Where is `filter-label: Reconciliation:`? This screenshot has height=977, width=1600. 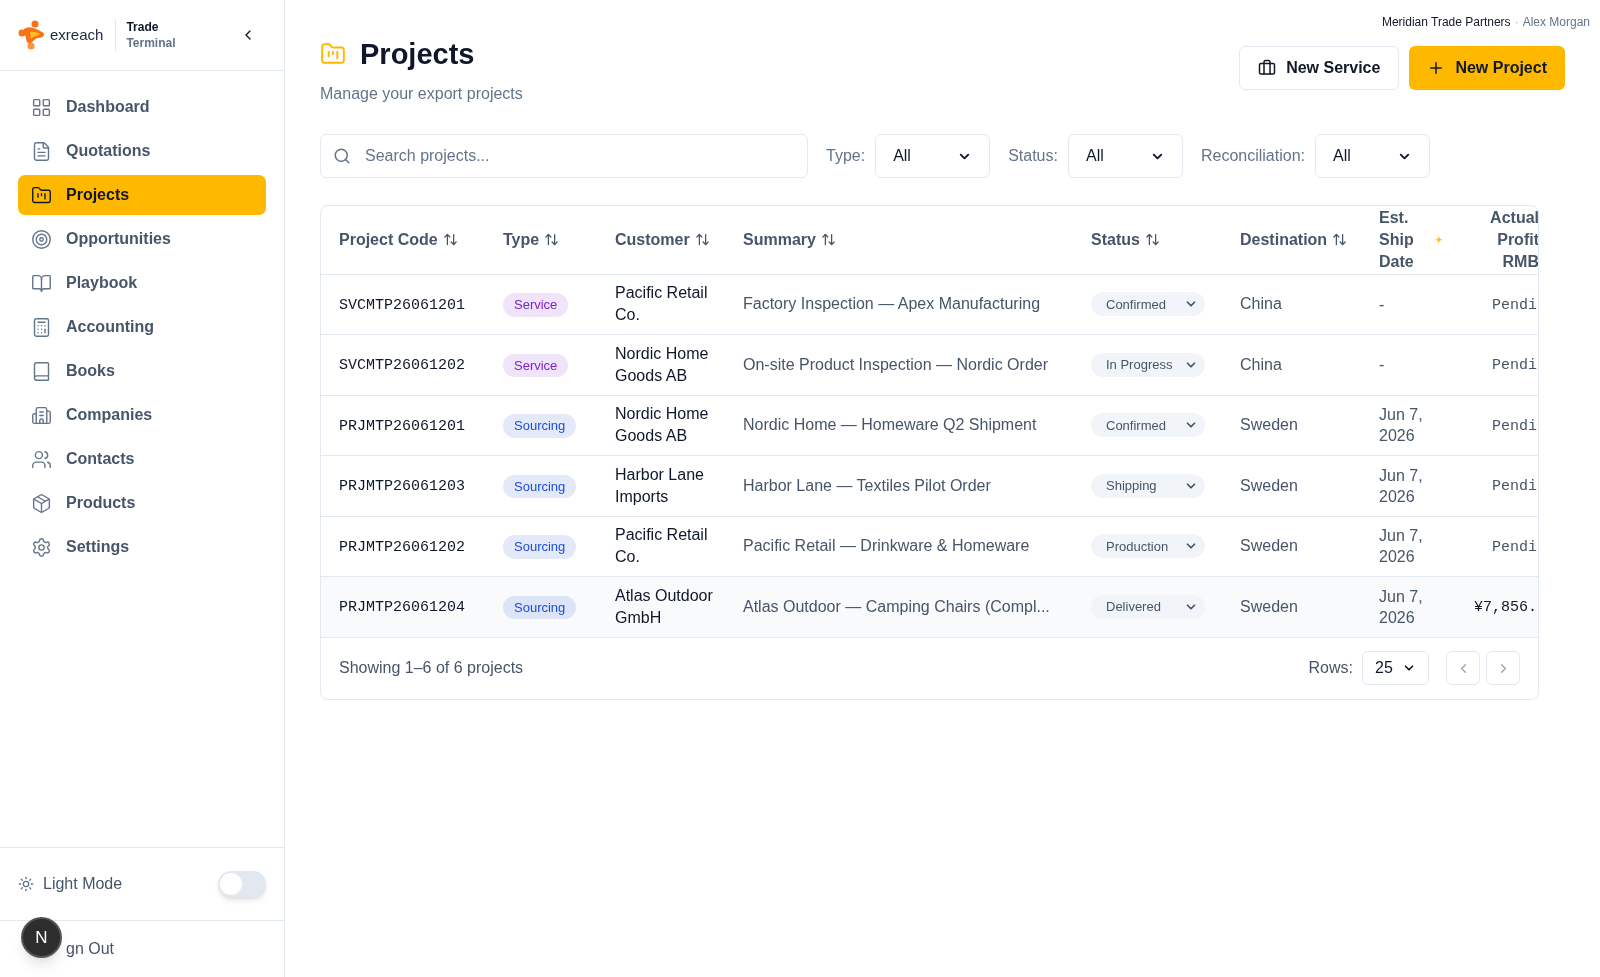
filter-label: Reconciliation: is located at coordinates (1252, 156).